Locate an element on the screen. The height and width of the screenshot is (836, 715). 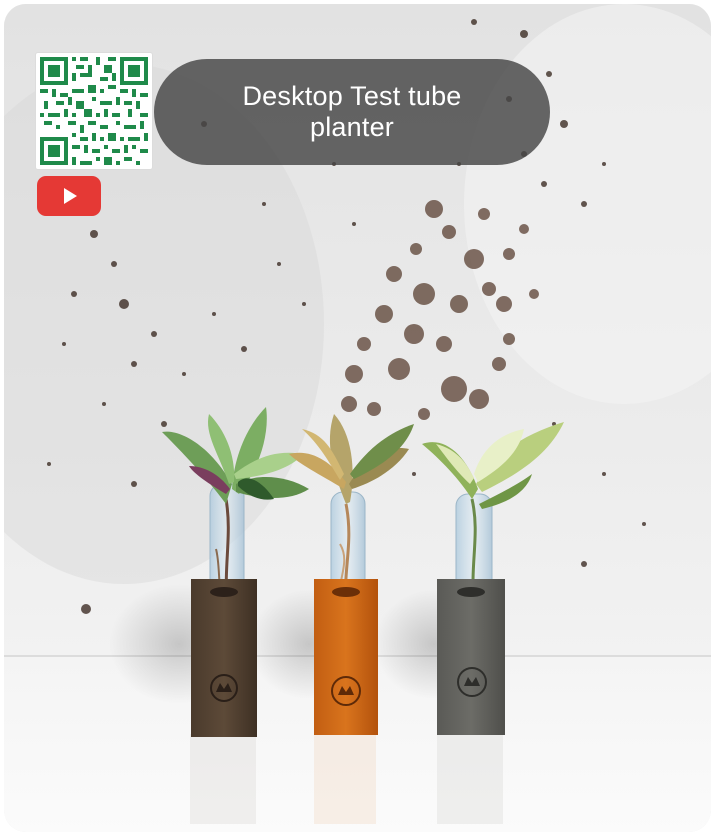
youtube-play-button is located at coordinates (69, 196).